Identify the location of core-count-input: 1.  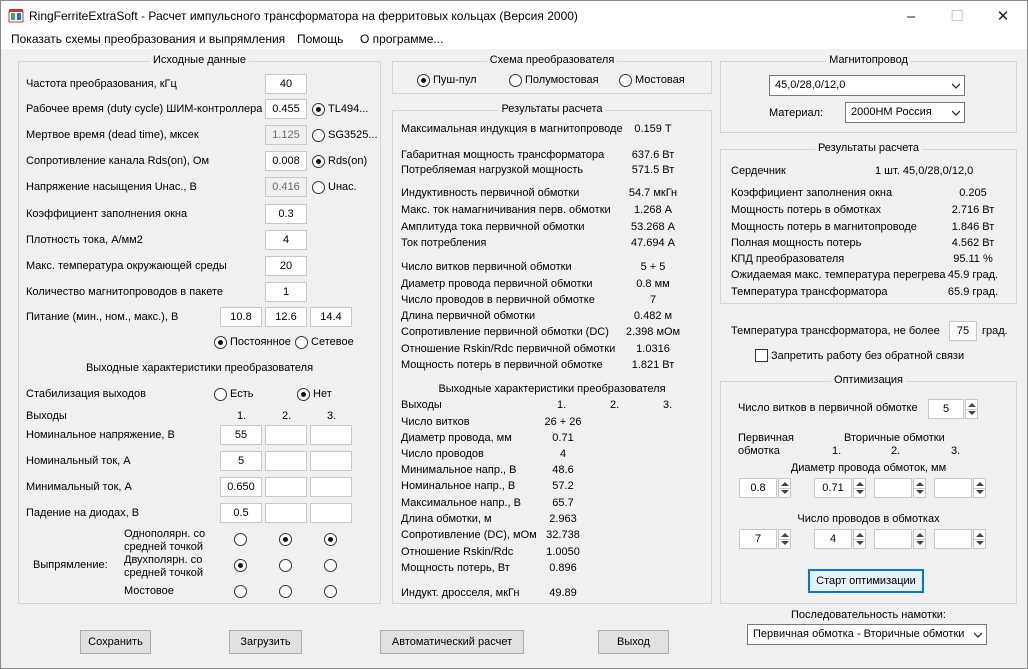
(286, 292).